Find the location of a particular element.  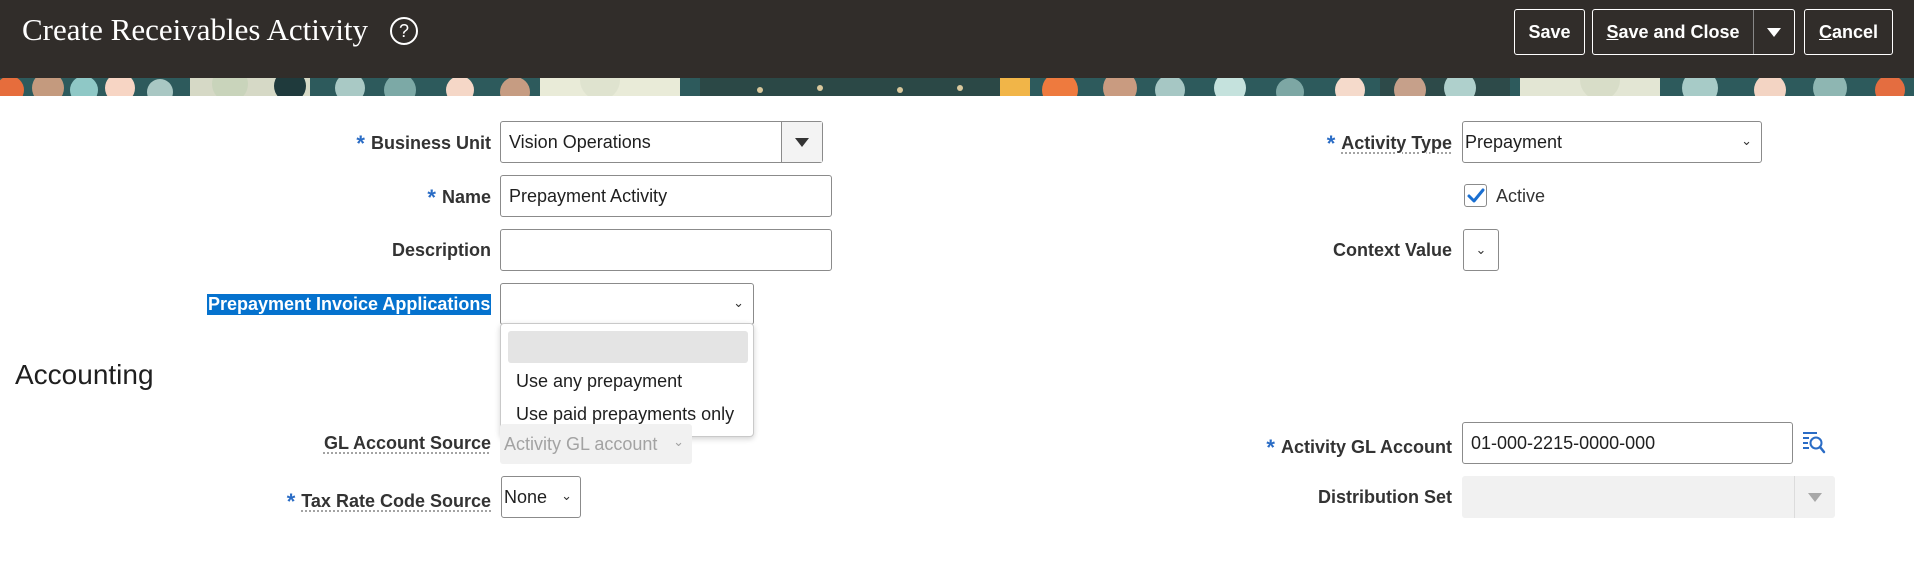

name-input: Prepayment Activity is located at coordinates (666, 196).